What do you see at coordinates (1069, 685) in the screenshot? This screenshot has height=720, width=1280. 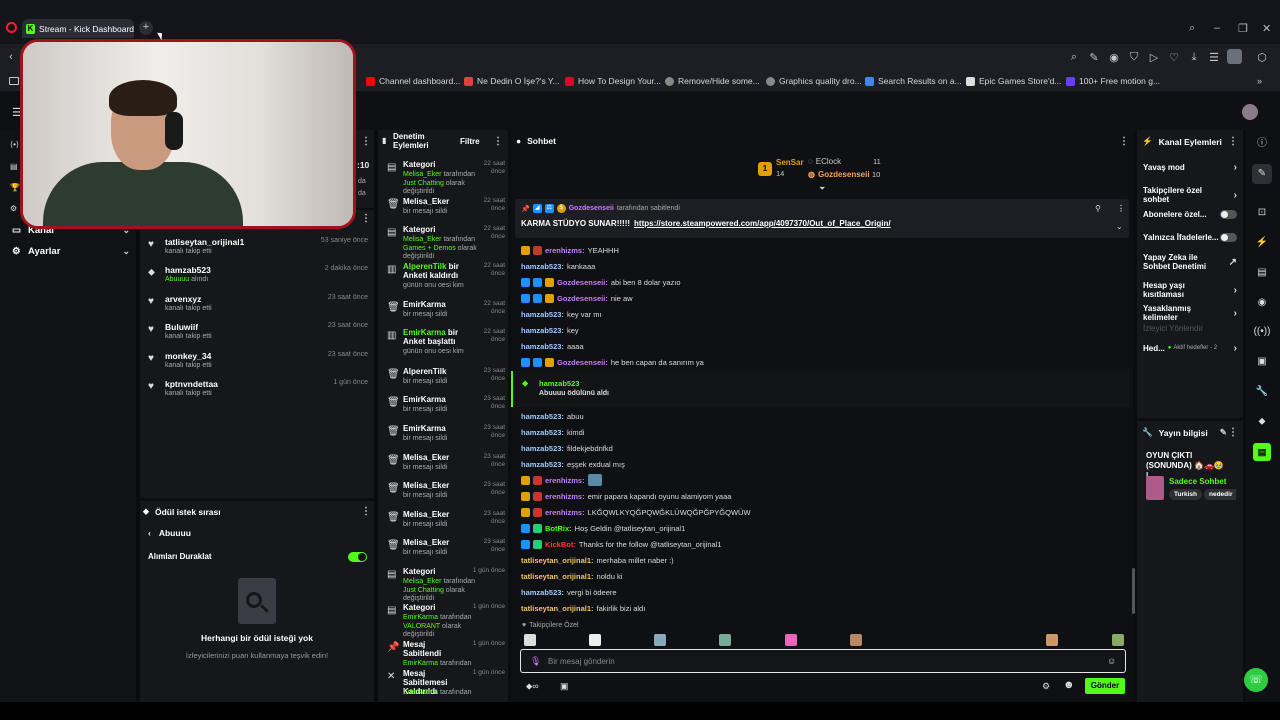 I see `emote-picker-icon: ☻` at bounding box center [1069, 685].